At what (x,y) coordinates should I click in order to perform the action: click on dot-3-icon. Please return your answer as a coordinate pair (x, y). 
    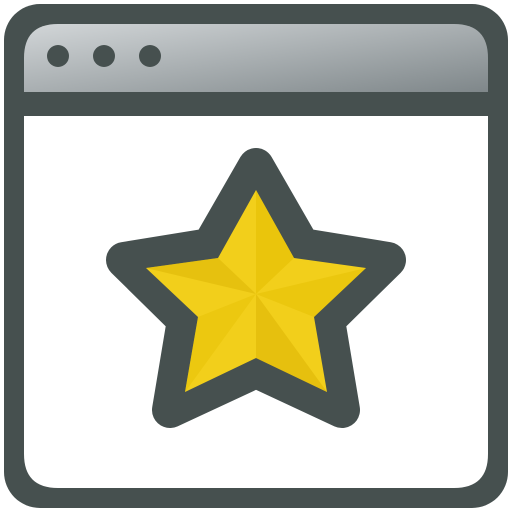
    Looking at the image, I should click on (150, 56).